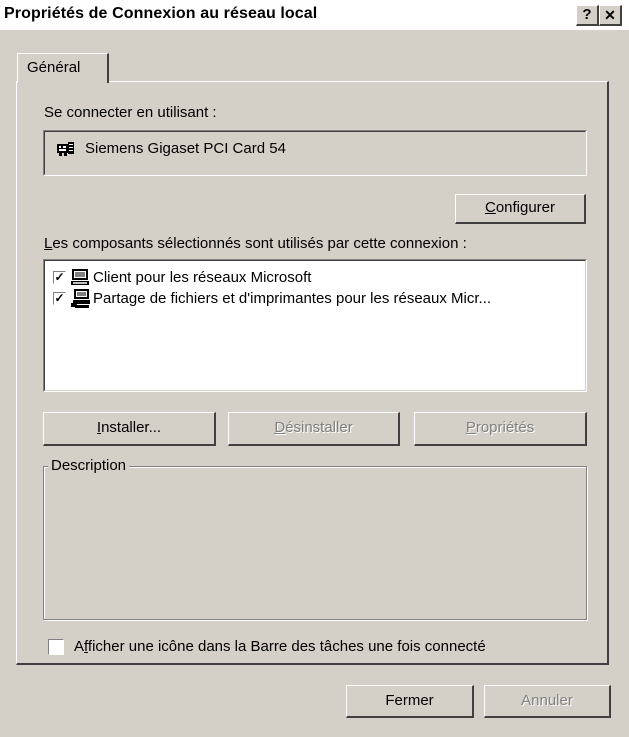  Describe the element at coordinates (202, 277) in the screenshot. I see `component-label: Client pour les réseaux Microsoft` at that location.